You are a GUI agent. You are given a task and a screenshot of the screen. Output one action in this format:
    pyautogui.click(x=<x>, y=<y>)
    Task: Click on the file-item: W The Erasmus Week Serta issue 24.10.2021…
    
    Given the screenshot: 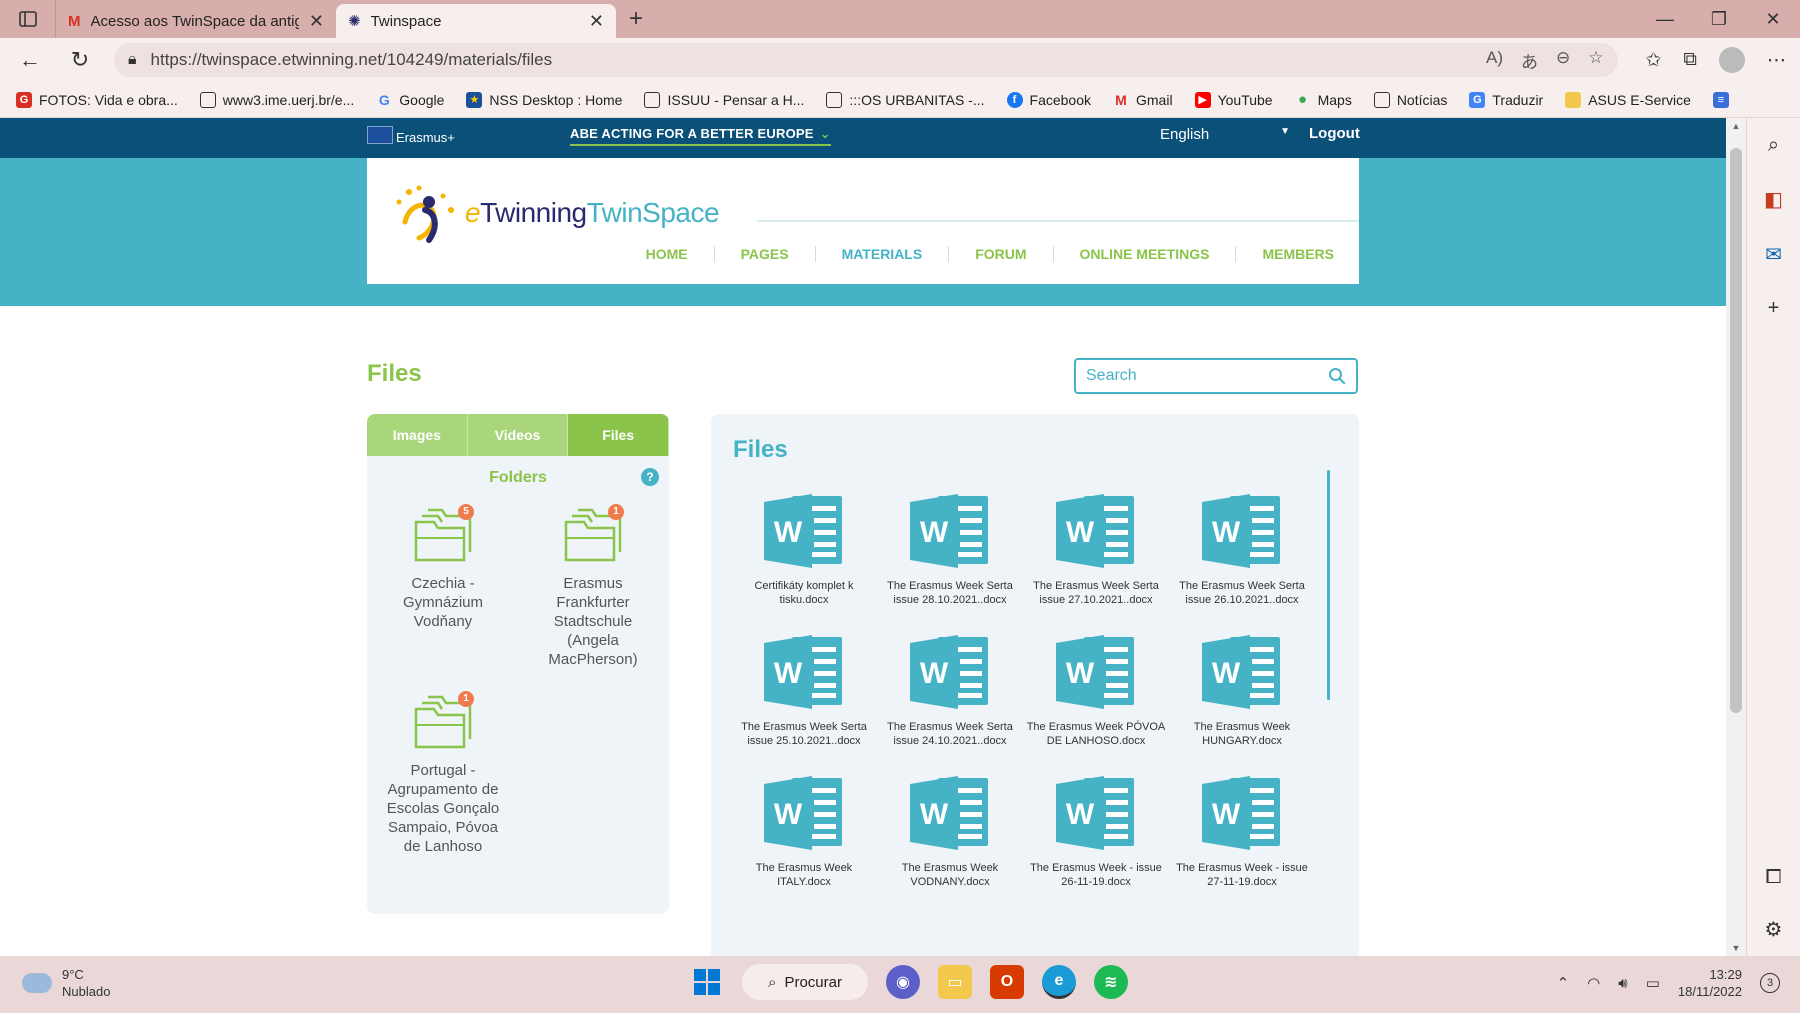 What is the action you would take?
    pyautogui.click(x=950, y=690)
    